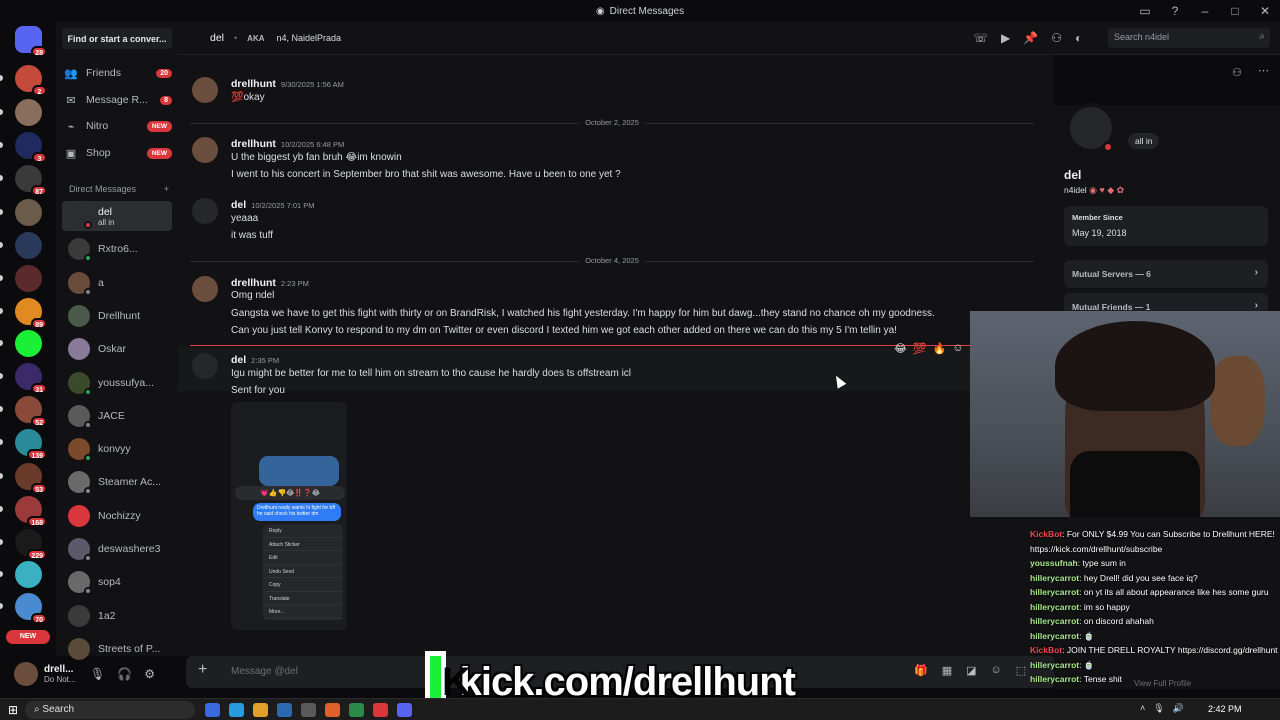 The image size is (1280, 720). What do you see at coordinates (117, 283) in the screenshot?
I see `dm-item: a` at bounding box center [117, 283].